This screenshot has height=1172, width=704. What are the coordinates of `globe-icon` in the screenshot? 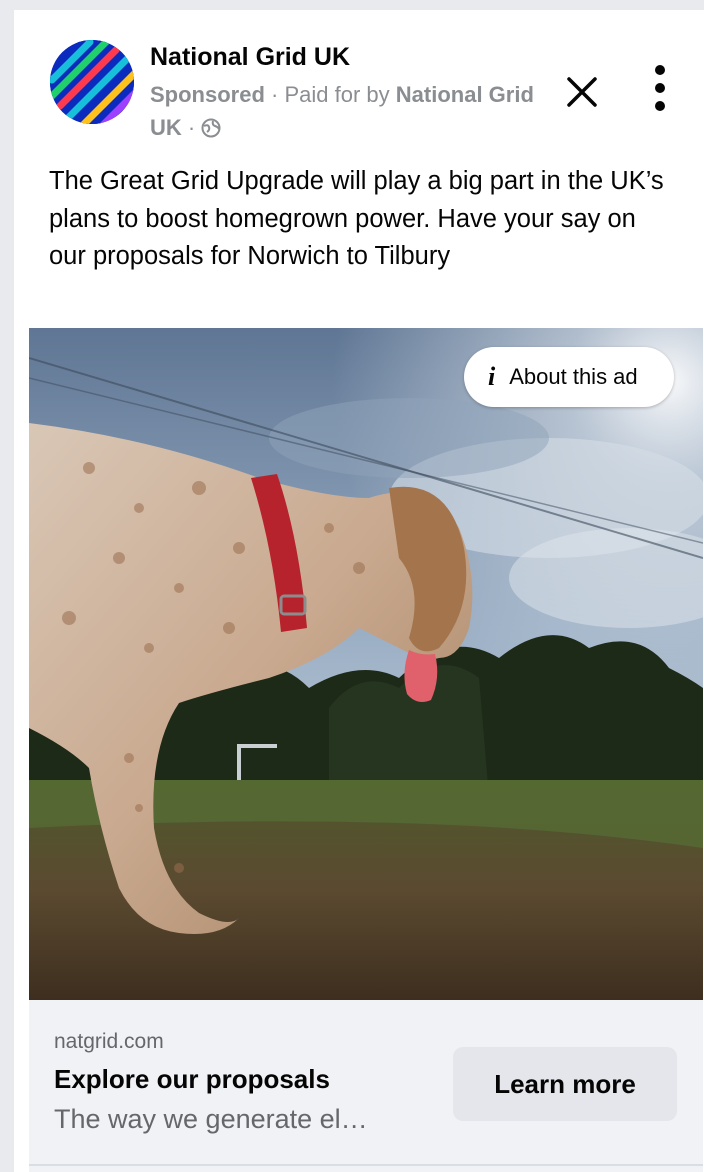 It's located at (211, 130).